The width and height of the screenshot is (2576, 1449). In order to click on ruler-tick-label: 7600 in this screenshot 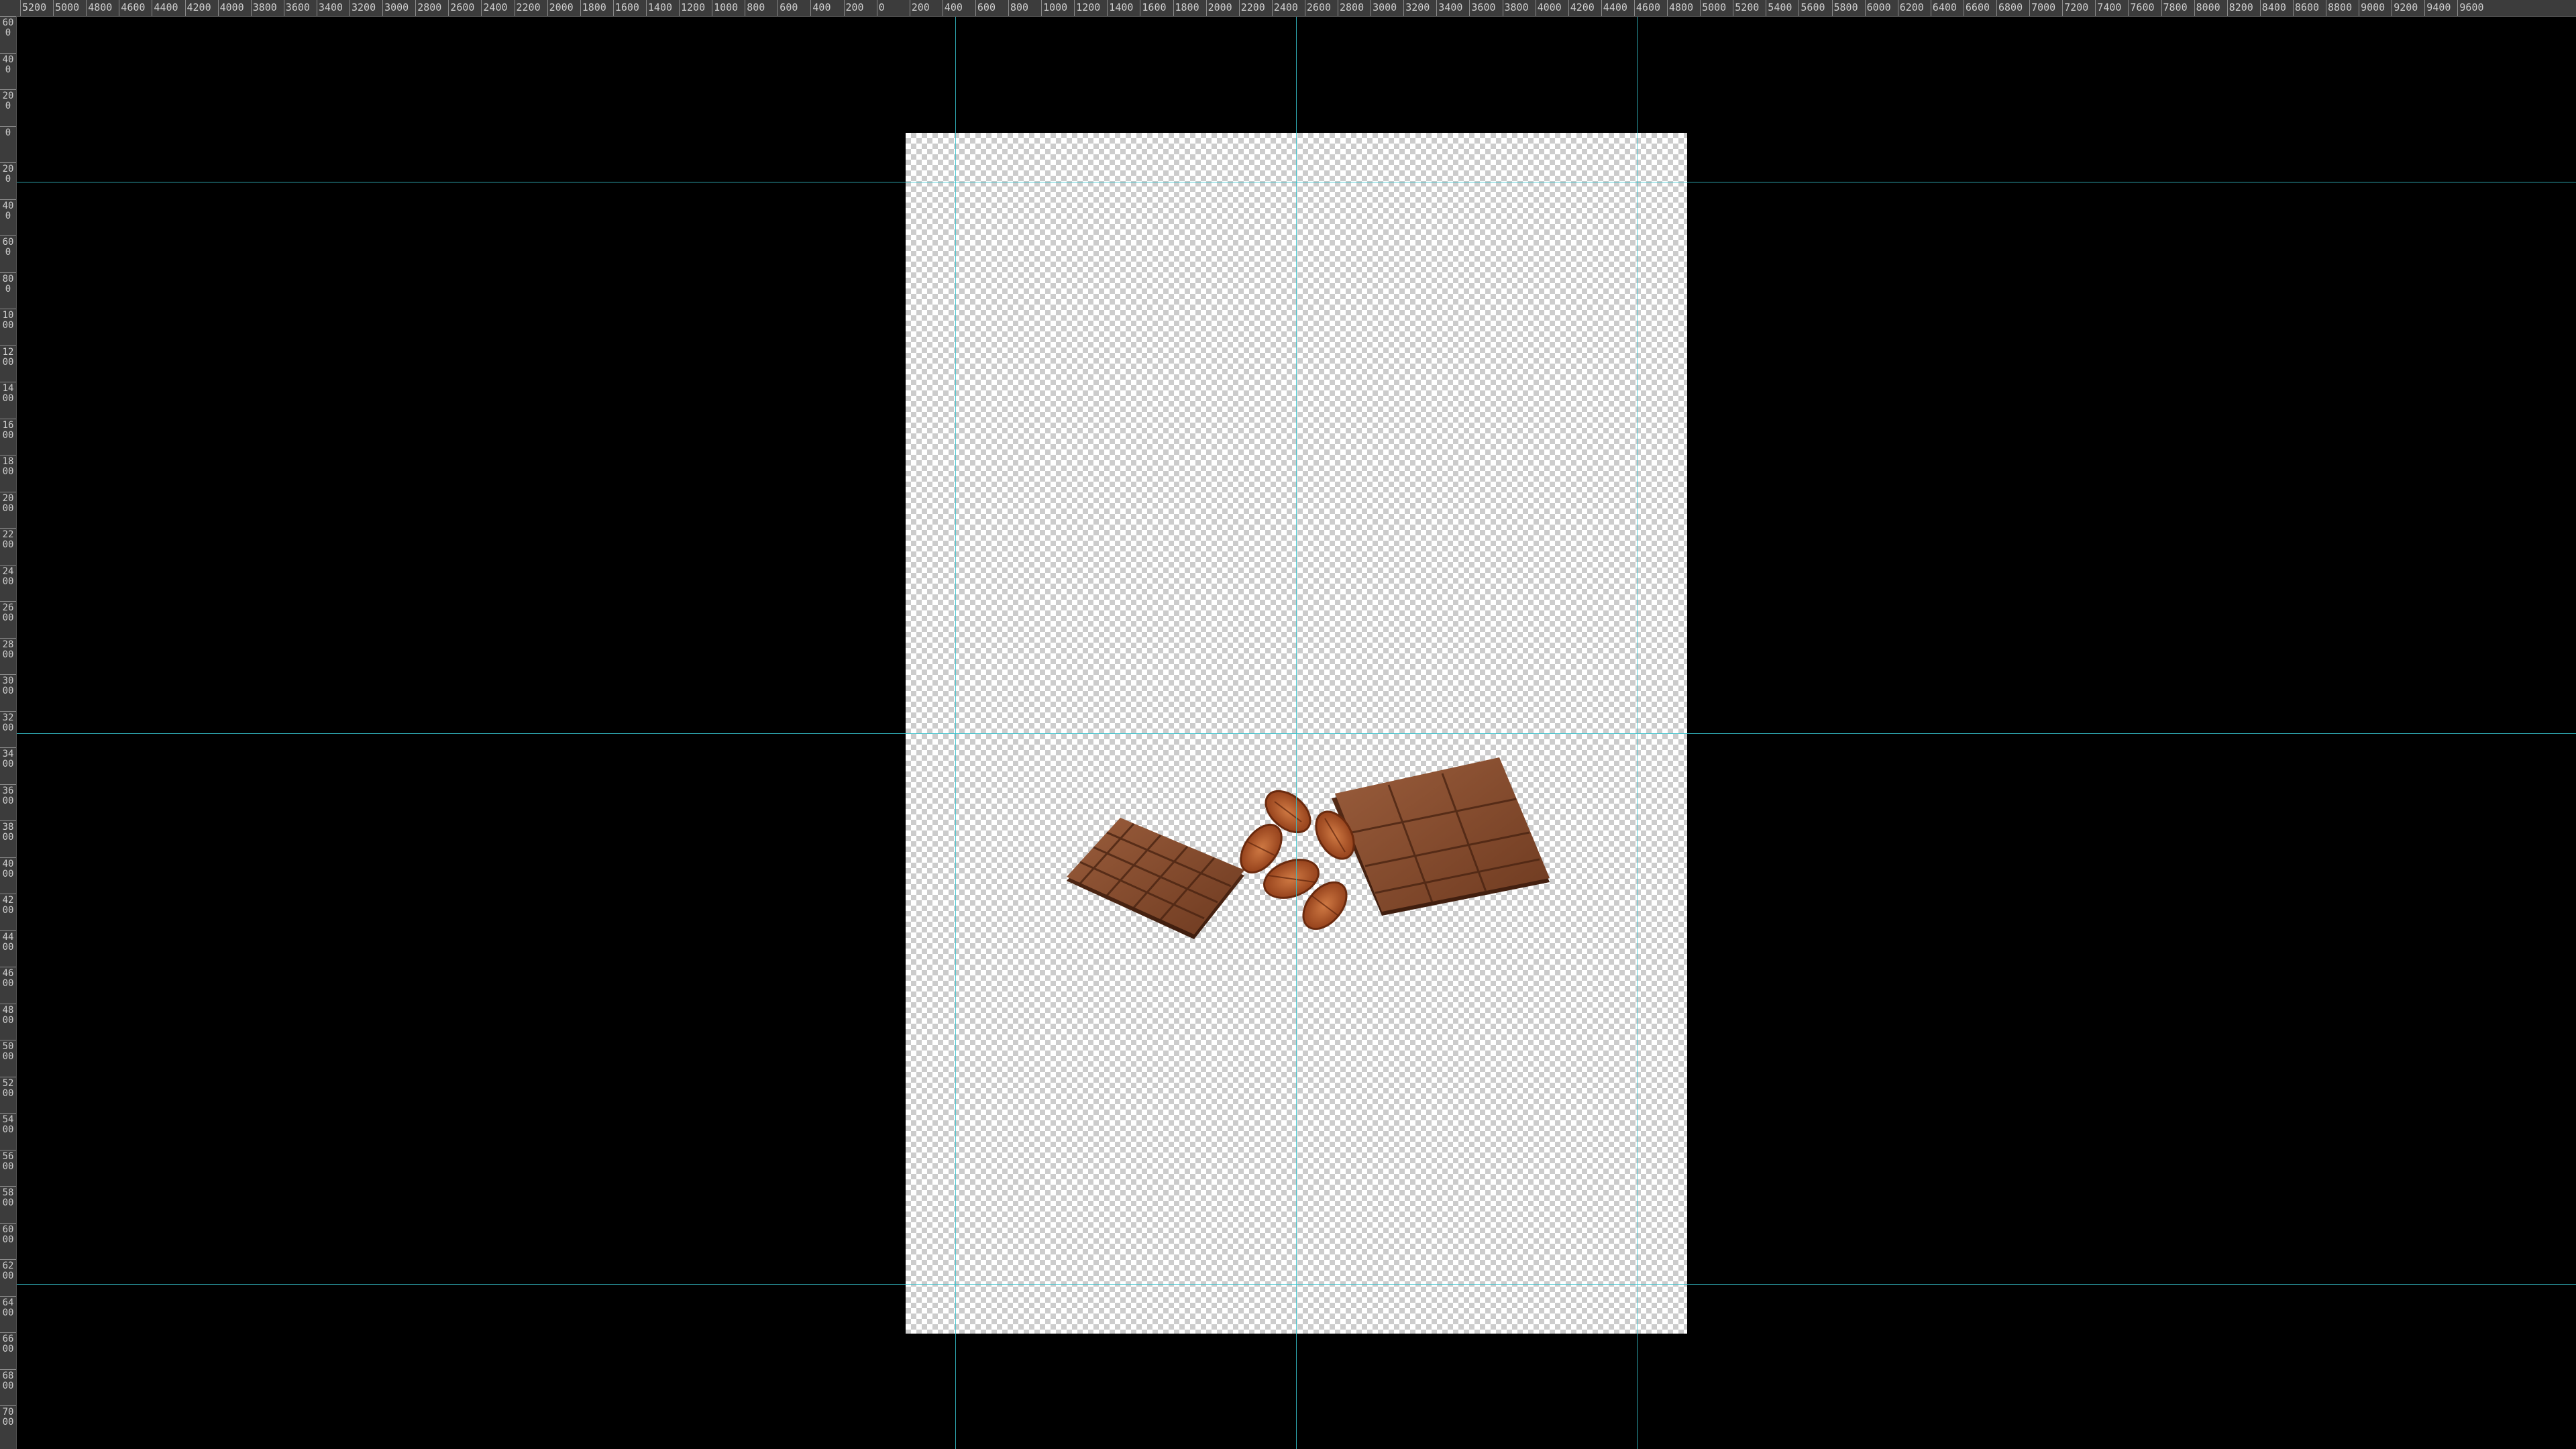, I will do `click(2142, 7)`.